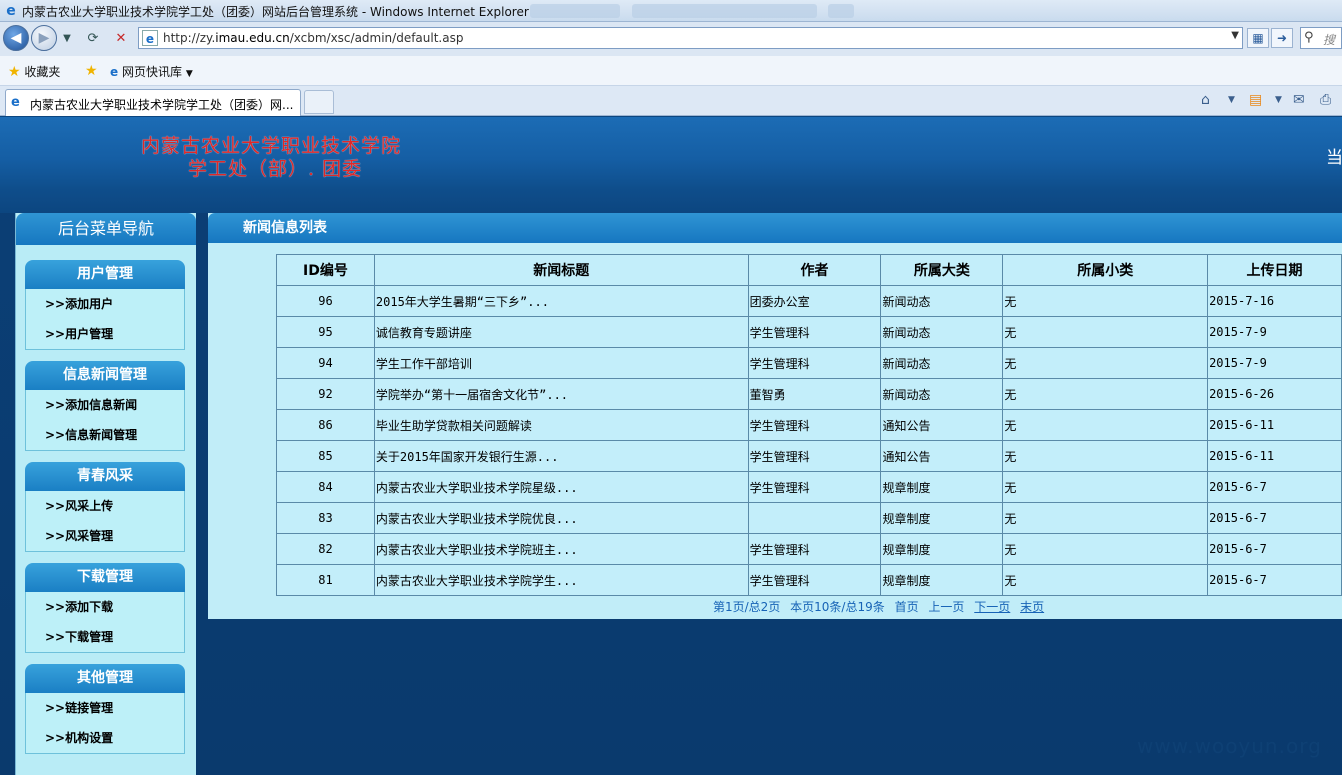  I want to click on cell-id: 85, so click(325, 456).